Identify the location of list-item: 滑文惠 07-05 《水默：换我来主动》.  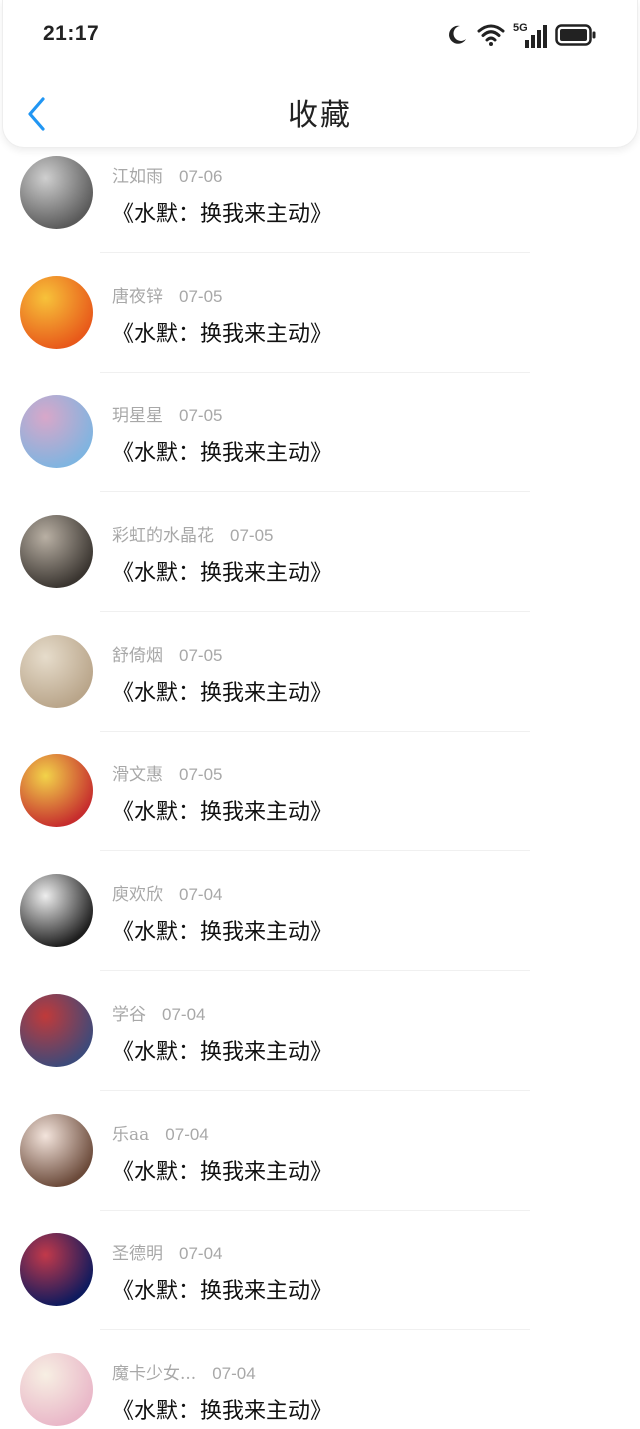
(320, 802).